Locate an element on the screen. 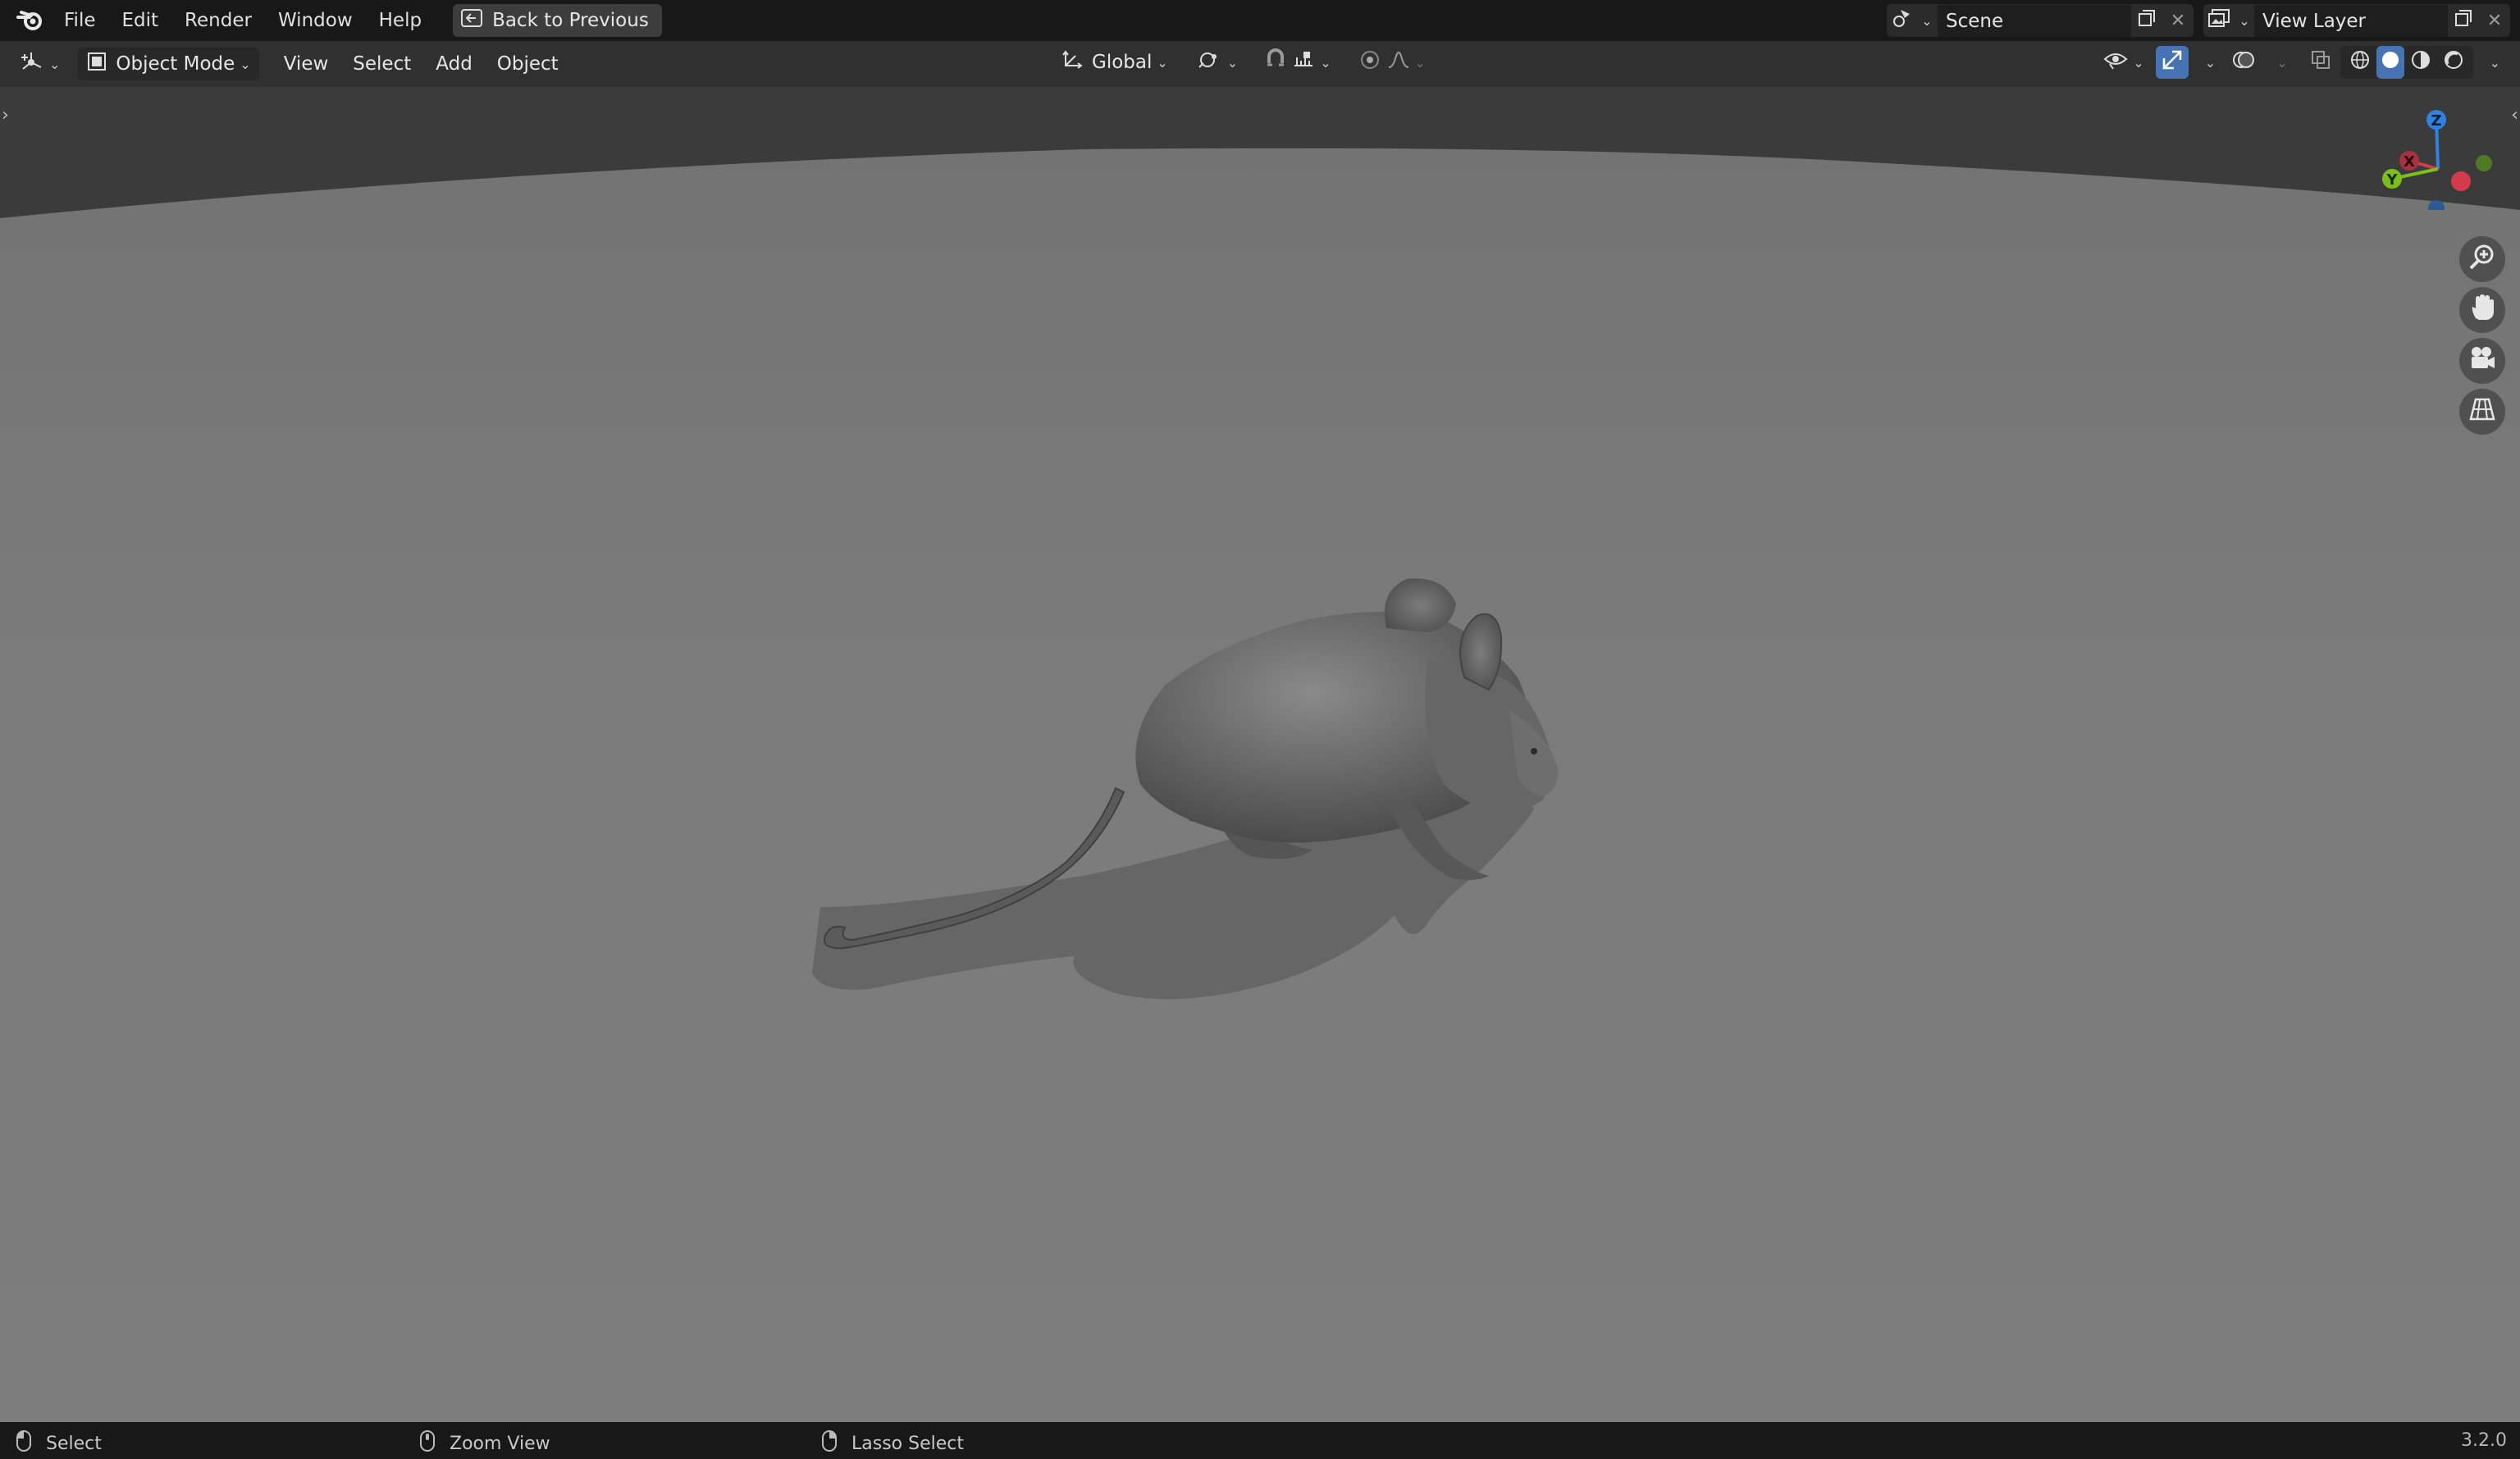 This screenshot has width=2520, height=1459. gizmo-options-dropdown: ⌄ is located at coordinates (2208, 62).